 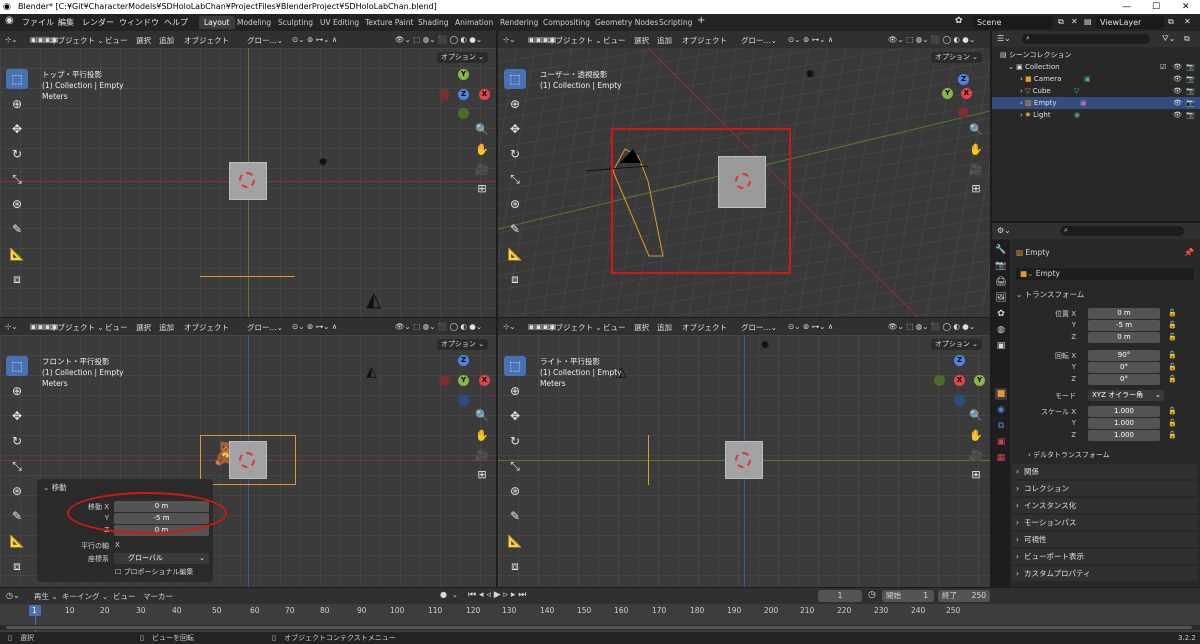 What do you see at coordinates (55, 487) in the screenshot?
I see `panel-title: ⌄ 移動` at bounding box center [55, 487].